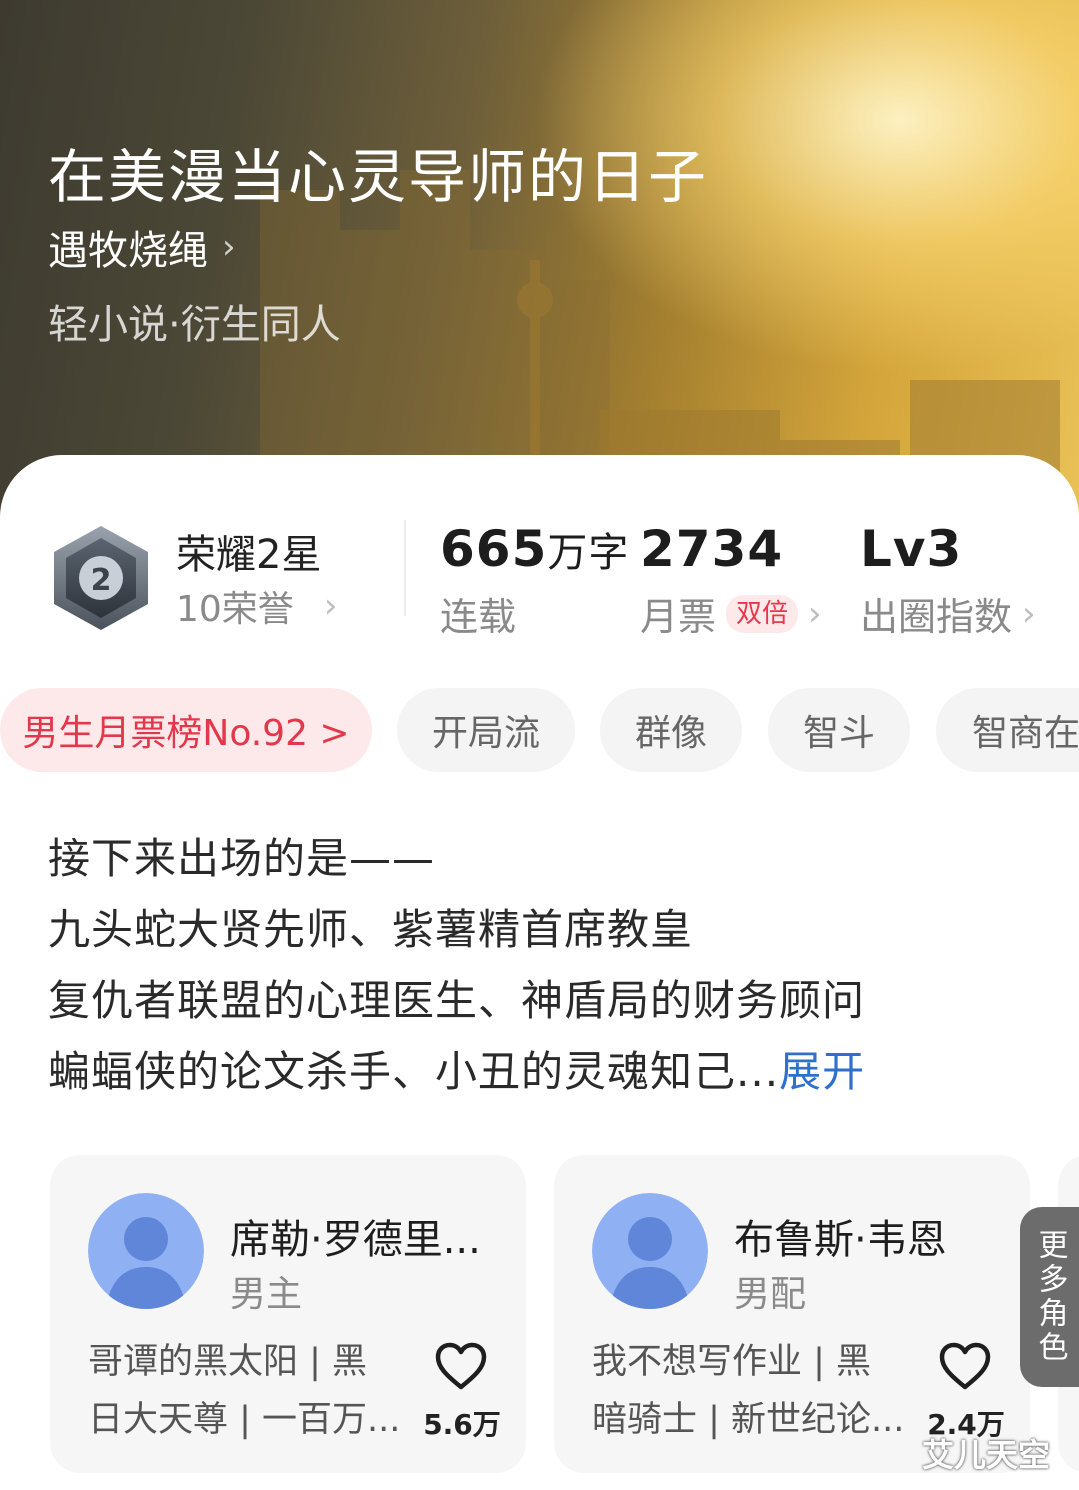 The width and height of the screenshot is (1079, 1490). Describe the element at coordinates (235, 609) in the screenshot. I see `honor-points: 10荣誉` at that location.